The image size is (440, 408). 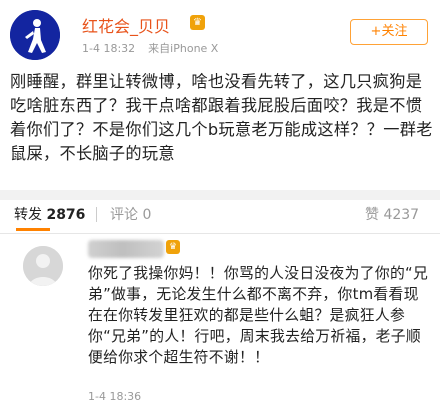 What do you see at coordinates (33, 229) in the screenshot?
I see `active-tab-indicator` at bounding box center [33, 229].